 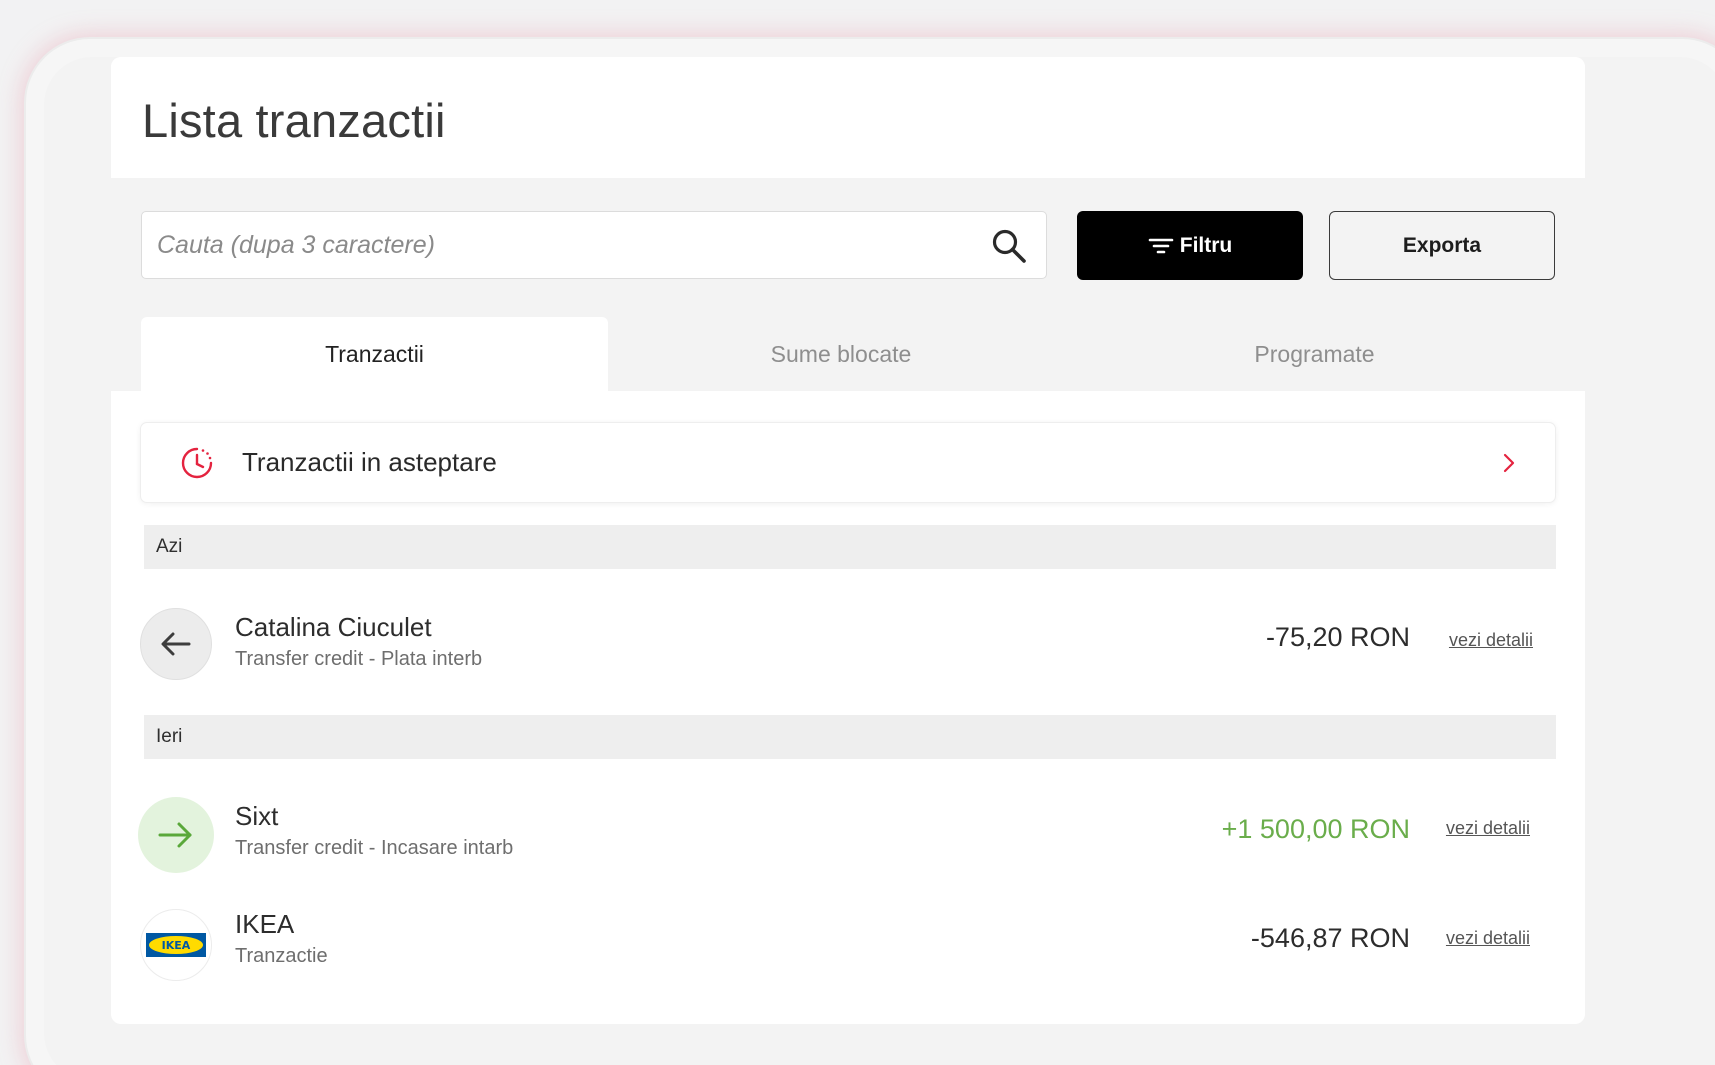 I want to click on transaction-name: IKEA, so click(x=265, y=924).